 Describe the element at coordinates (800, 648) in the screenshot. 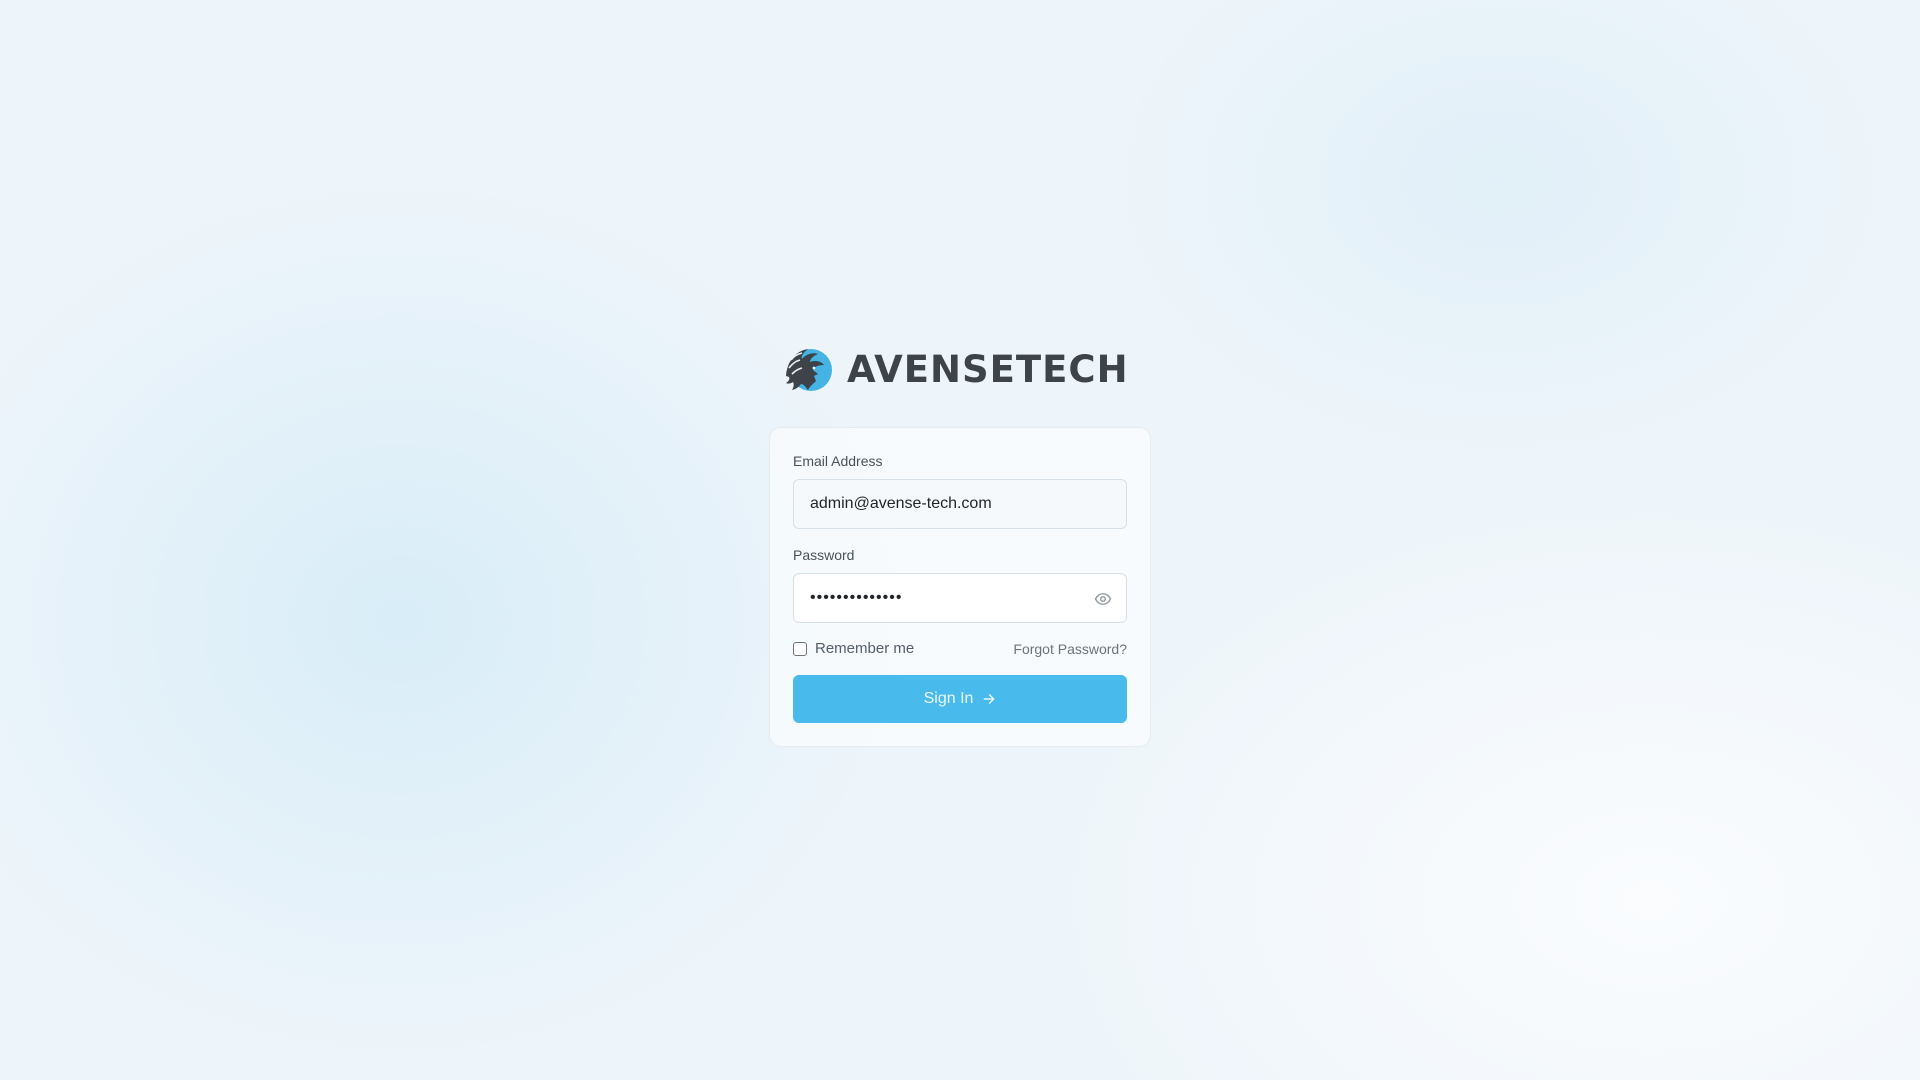

I see `remember-me-checkbox` at that location.